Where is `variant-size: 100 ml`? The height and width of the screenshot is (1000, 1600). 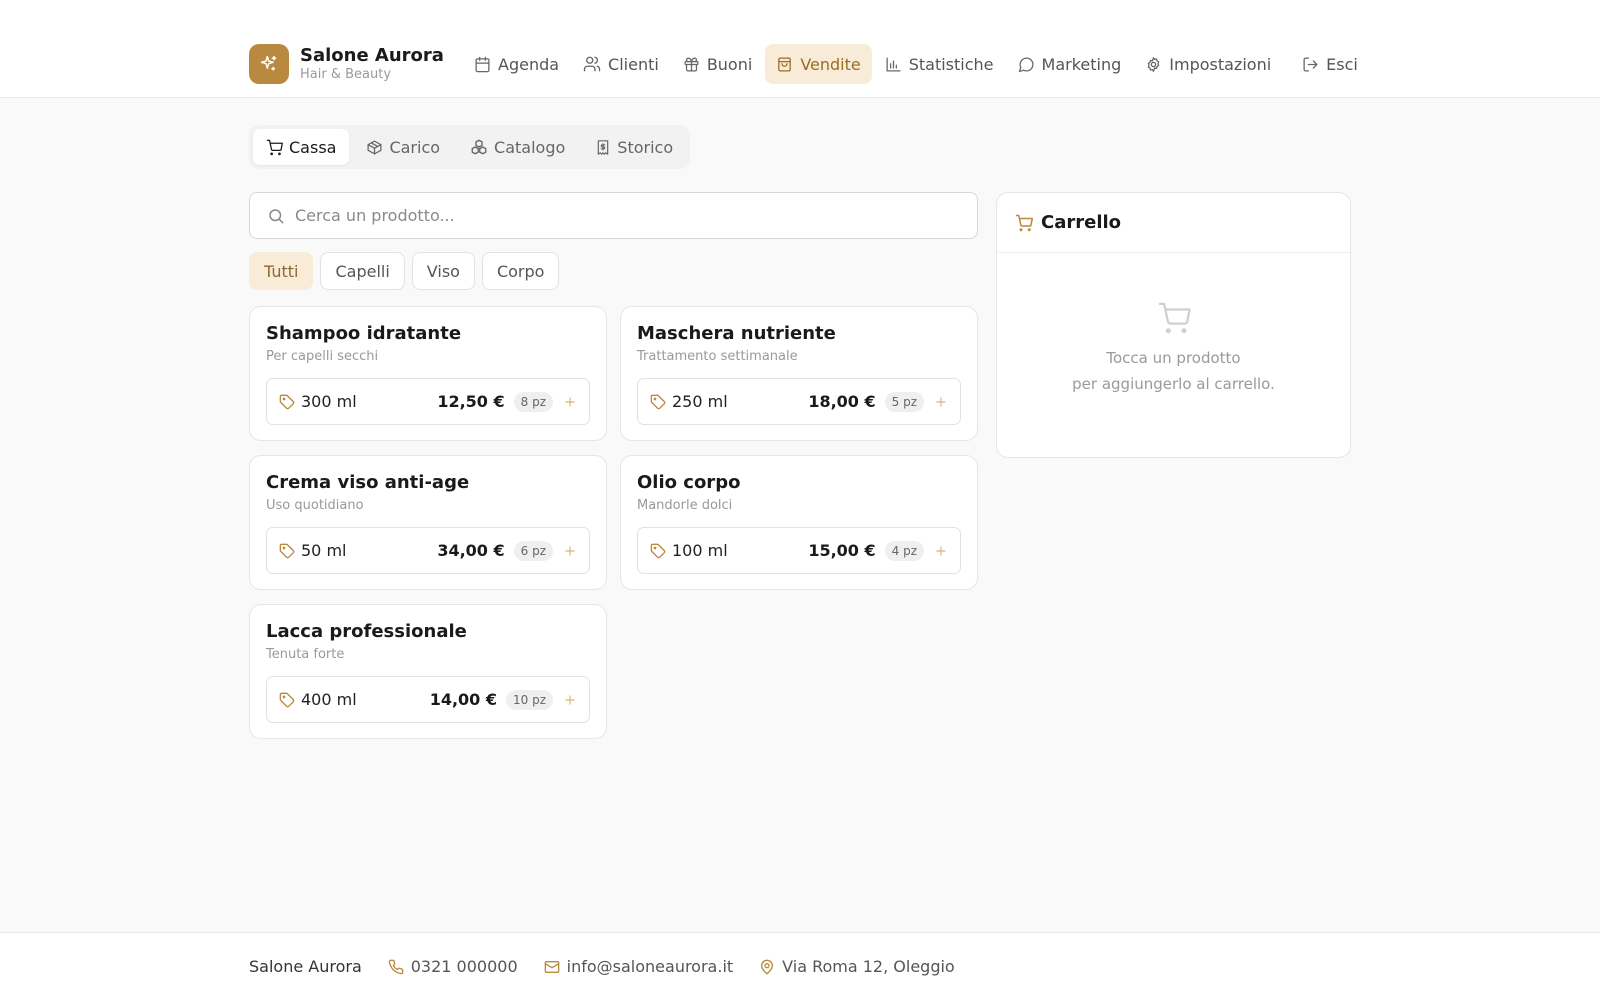 variant-size: 100 ml is located at coordinates (700, 550).